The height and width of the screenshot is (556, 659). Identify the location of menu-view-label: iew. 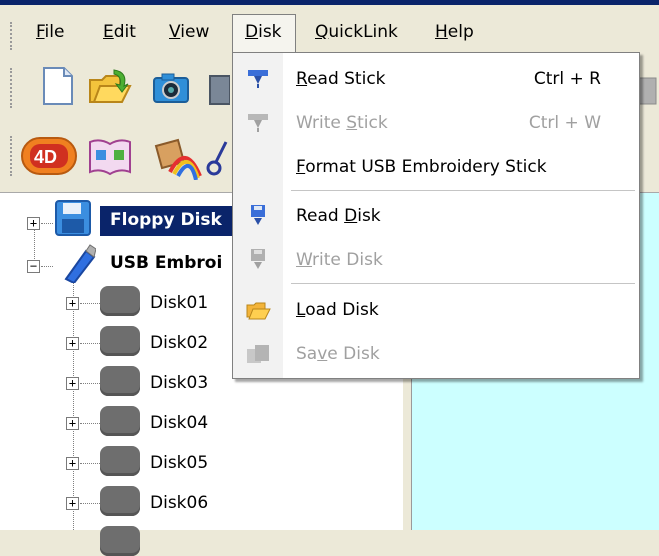
(195, 32).